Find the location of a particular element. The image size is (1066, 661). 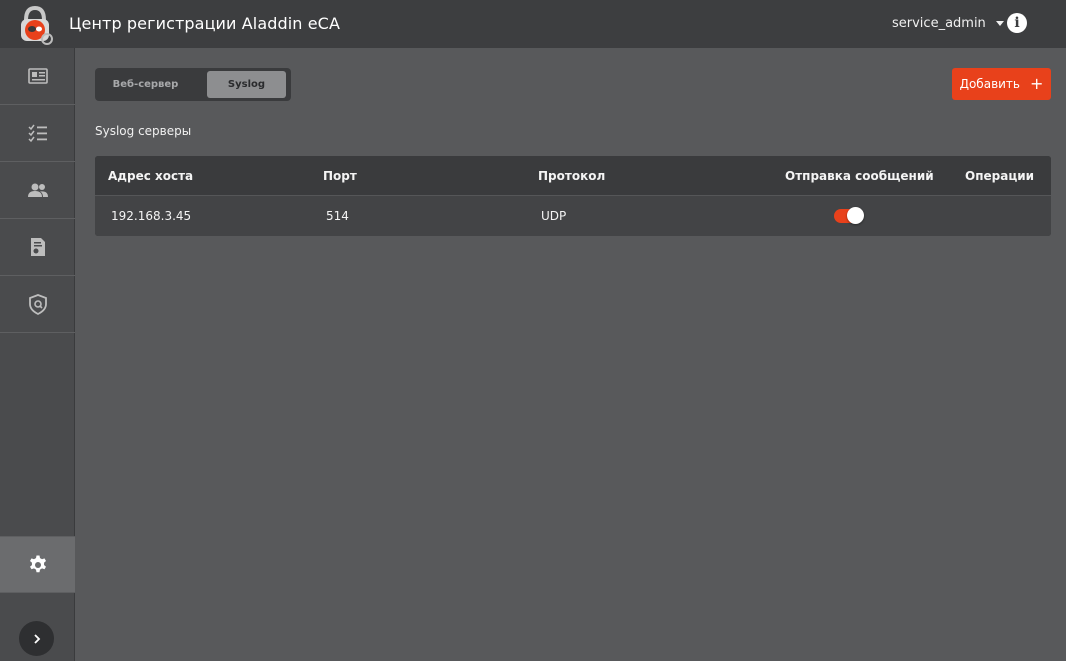

add-button-label: Добавить is located at coordinates (989, 84).